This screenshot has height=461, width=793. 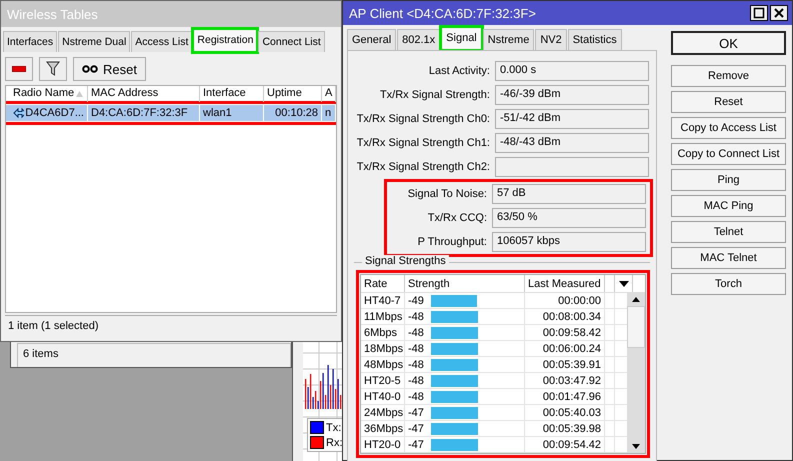 What do you see at coordinates (383, 396) in the screenshot?
I see `table-cell: HT40-0` at bounding box center [383, 396].